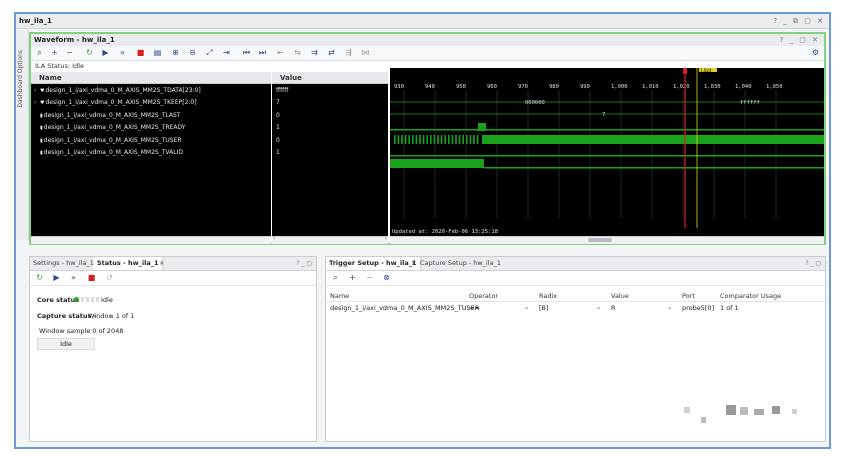 The width and height of the screenshot is (841, 458). What do you see at coordinates (461, 87) in the screenshot?
I see `time-tick-label: 950` at bounding box center [461, 87].